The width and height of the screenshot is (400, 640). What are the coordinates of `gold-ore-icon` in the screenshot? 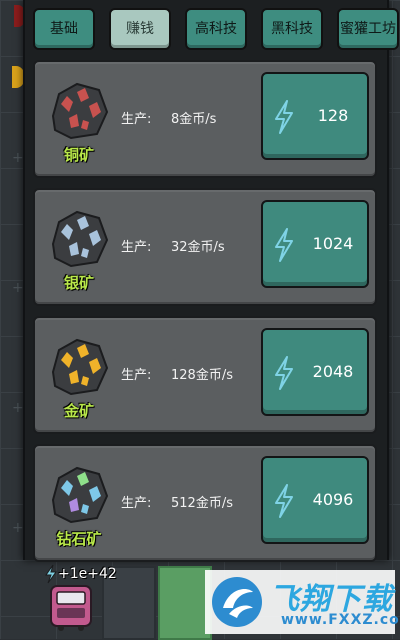 It's located at (80, 367).